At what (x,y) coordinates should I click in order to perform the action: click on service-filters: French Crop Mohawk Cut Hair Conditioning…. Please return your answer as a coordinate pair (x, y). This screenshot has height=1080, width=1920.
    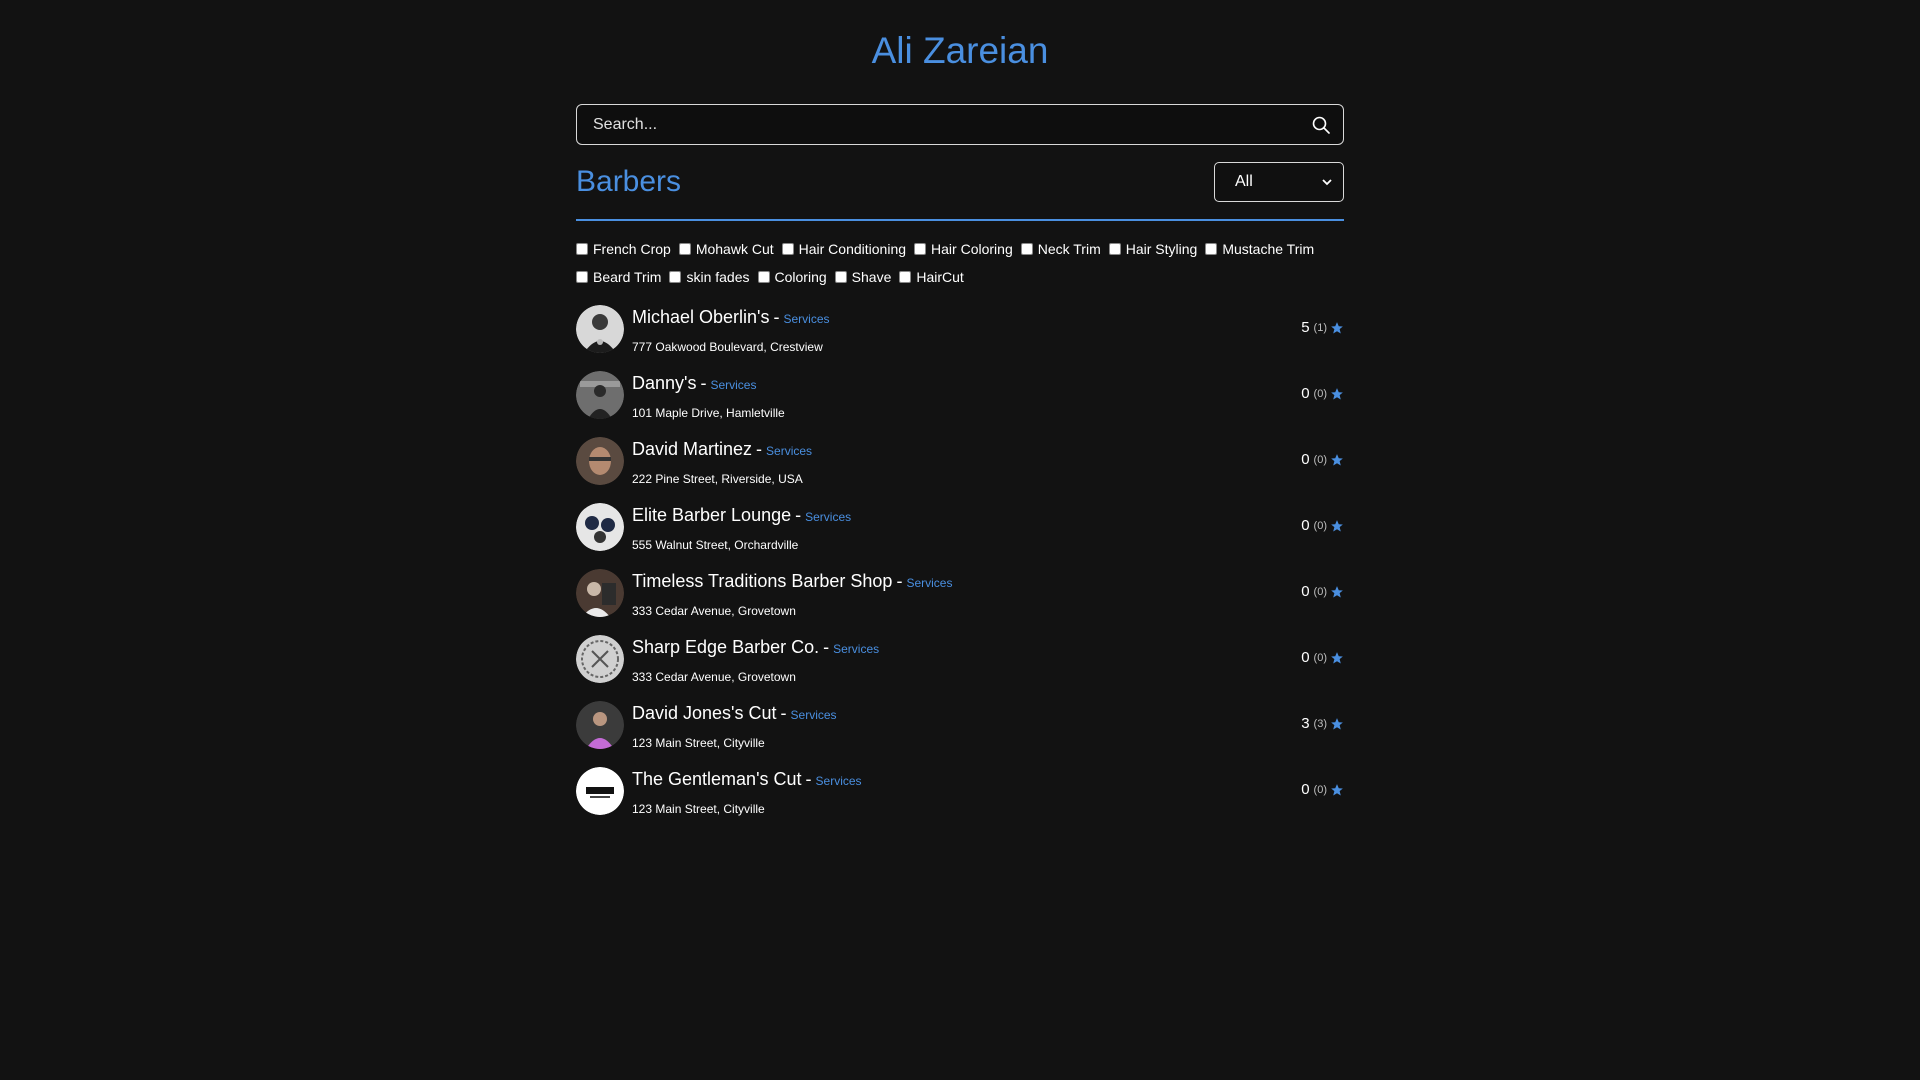
    Looking at the image, I should click on (960, 263).